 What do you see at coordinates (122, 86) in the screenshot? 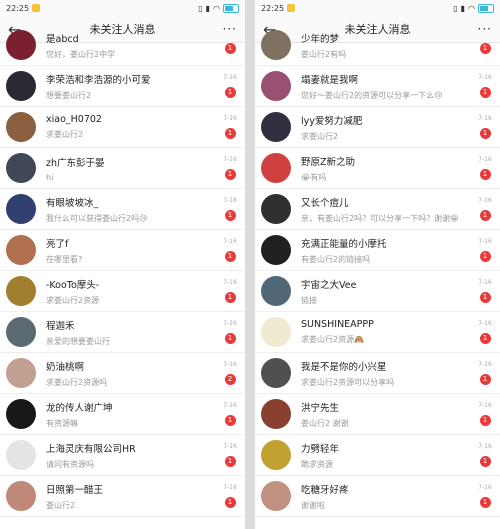
I see `list-item: 李荣浩和李浩源的小可爱 想要娄山行2 7-16 1` at bounding box center [122, 86].